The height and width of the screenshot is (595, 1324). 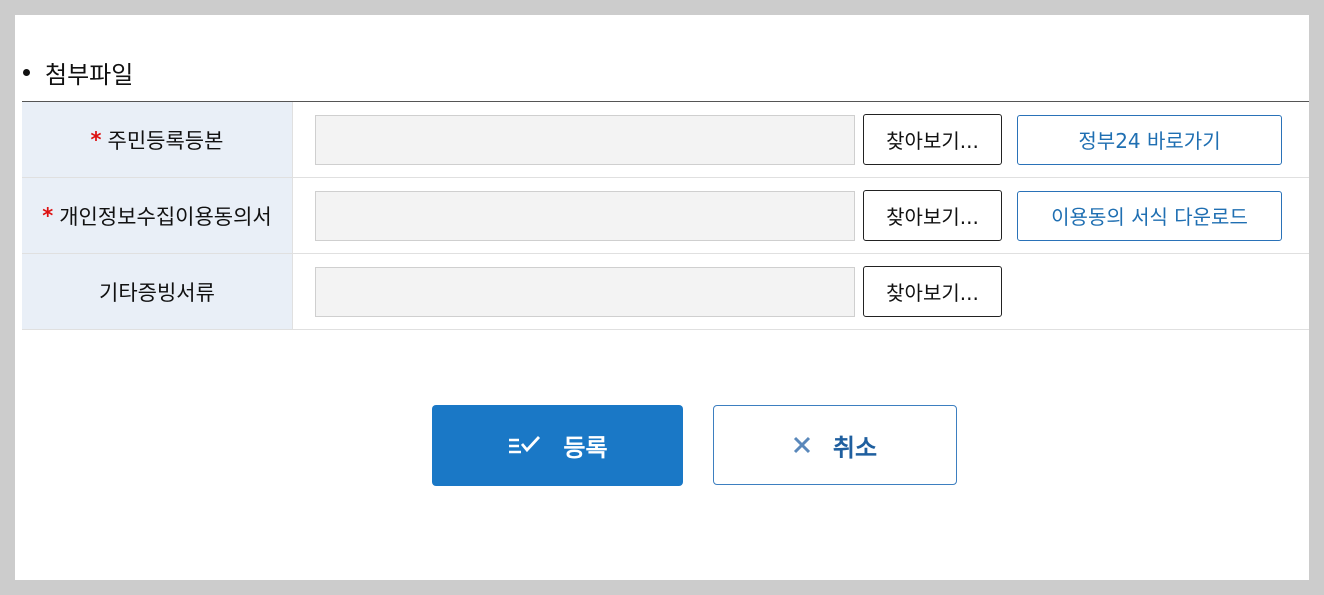 I want to click on cancel-label: 취소, so click(x=855, y=447).